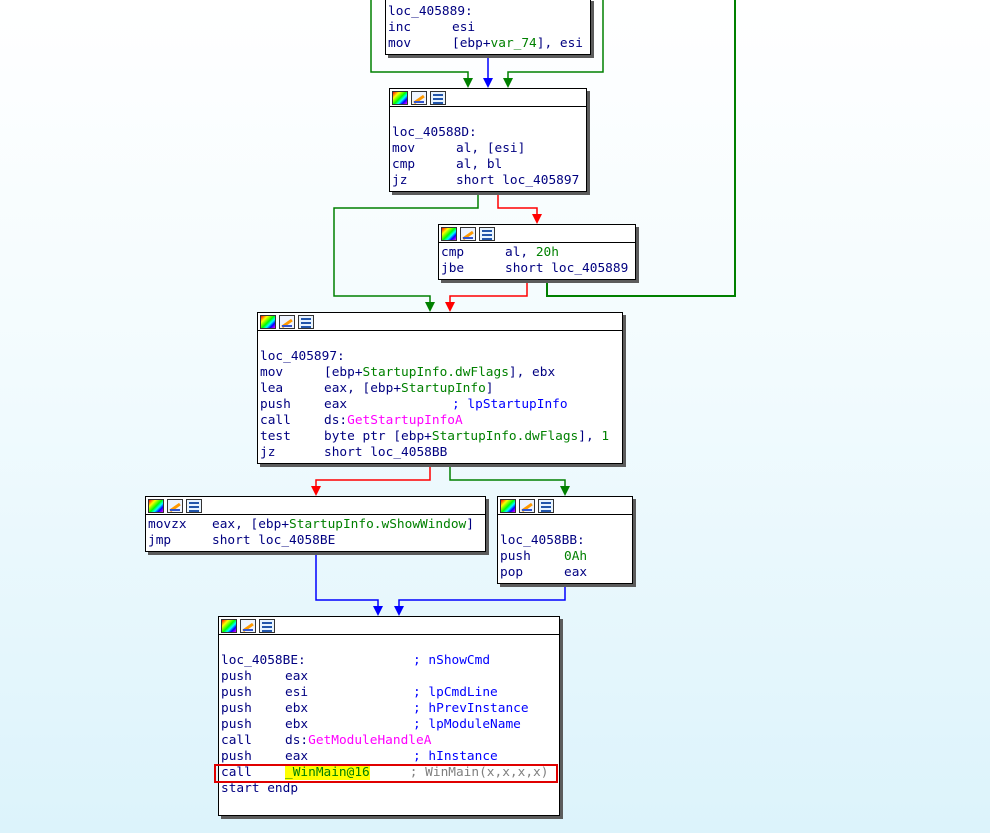  I want to click on code-line: push ebx; lpModuleName, so click(389, 725).